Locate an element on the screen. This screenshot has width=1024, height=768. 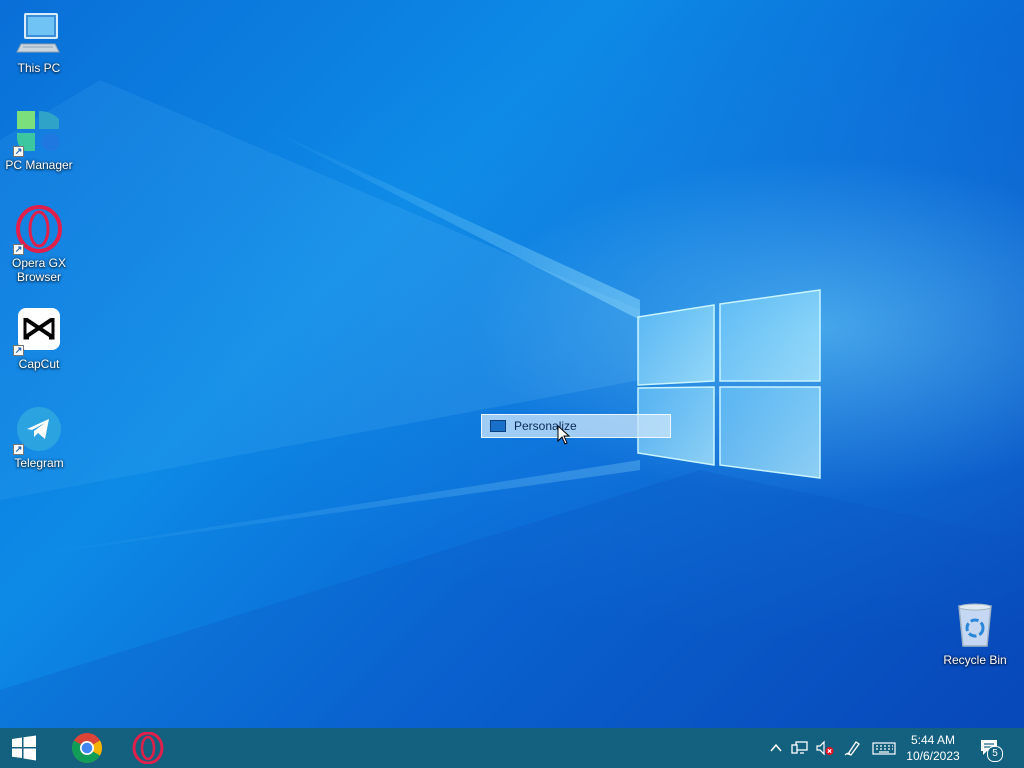
volume-muted-icon is located at coordinates (824, 748).